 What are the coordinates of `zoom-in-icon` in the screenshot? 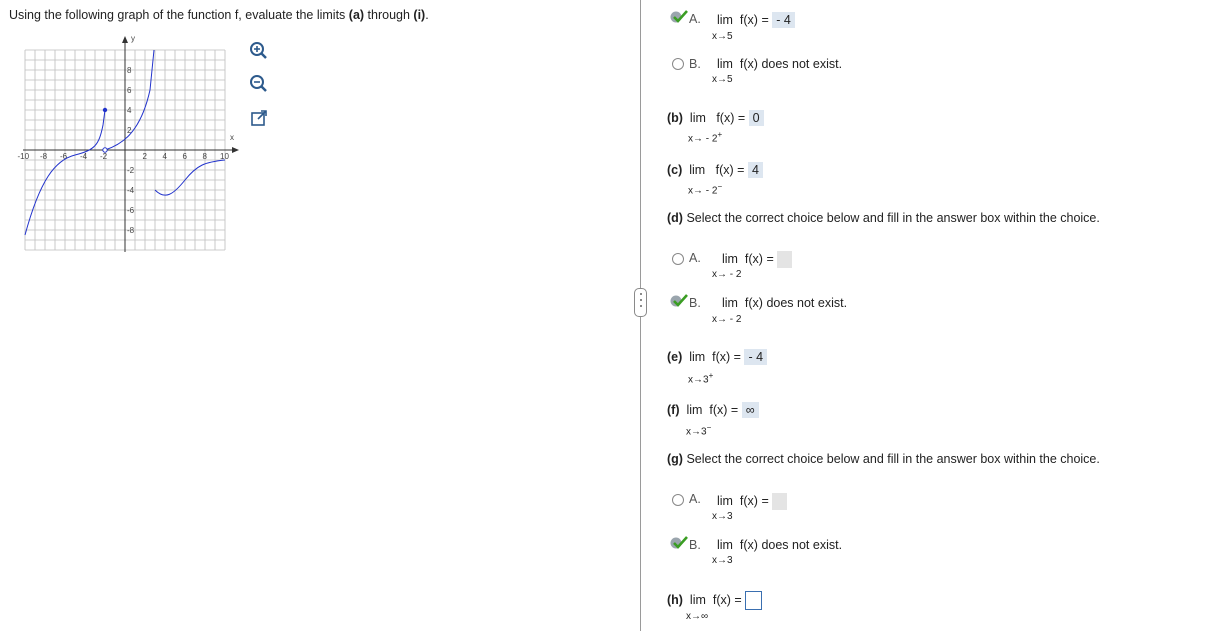 It's located at (258, 50).